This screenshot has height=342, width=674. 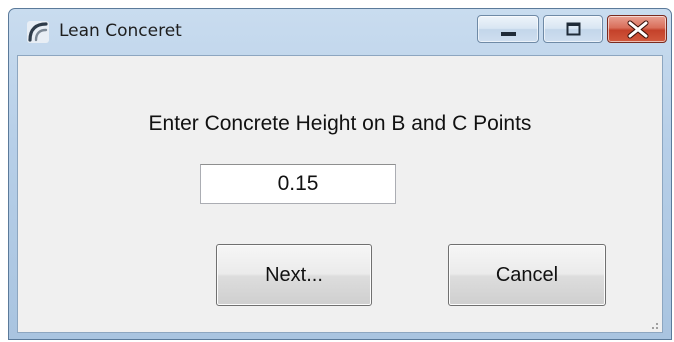 I want to click on title-bar: Lean Conceret, so click(x=340, y=32).